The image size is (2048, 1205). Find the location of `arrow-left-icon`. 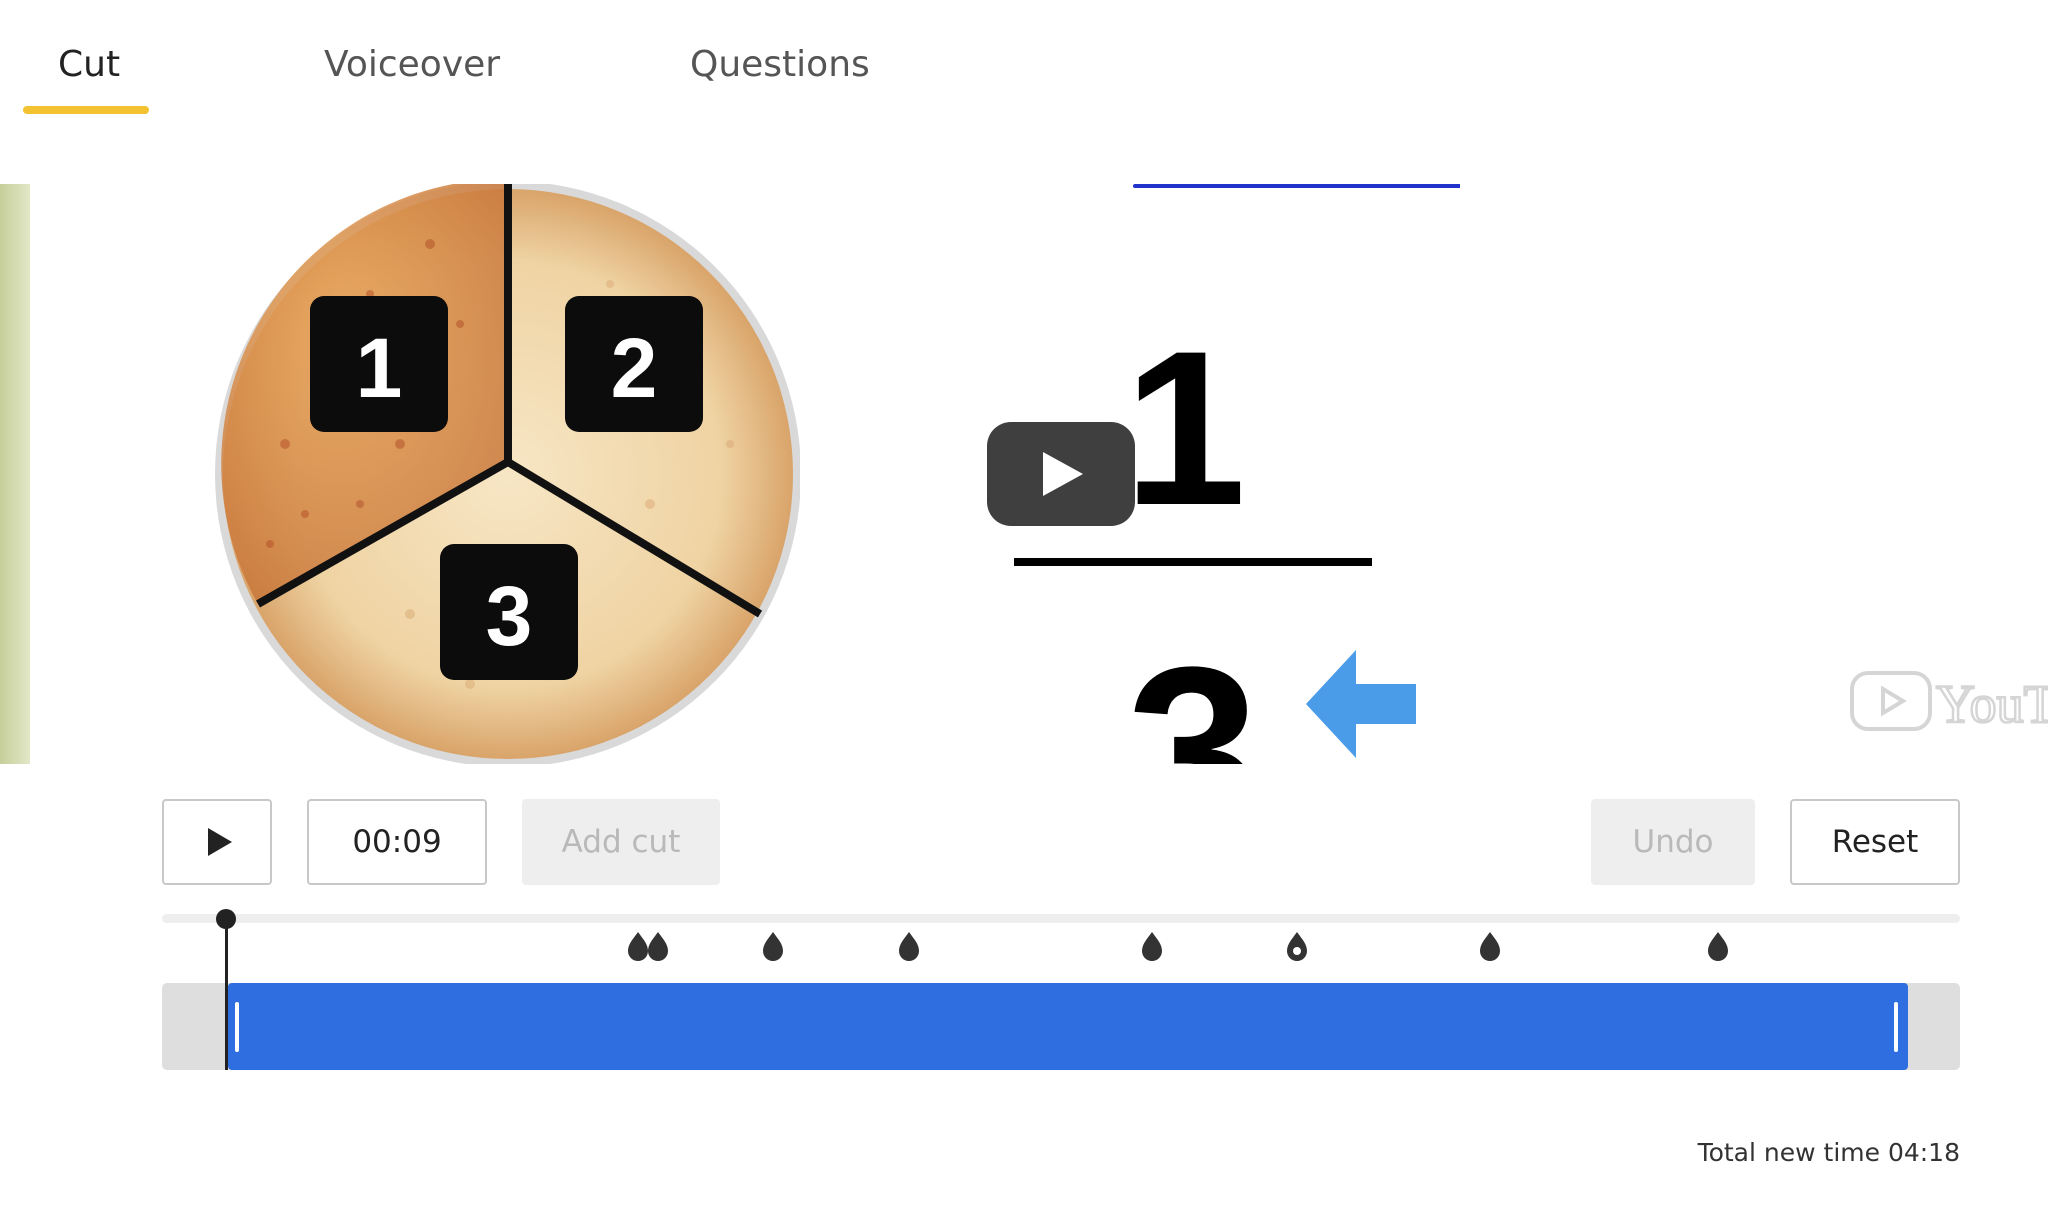

arrow-left-icon is located at coordinates (1361, 704).